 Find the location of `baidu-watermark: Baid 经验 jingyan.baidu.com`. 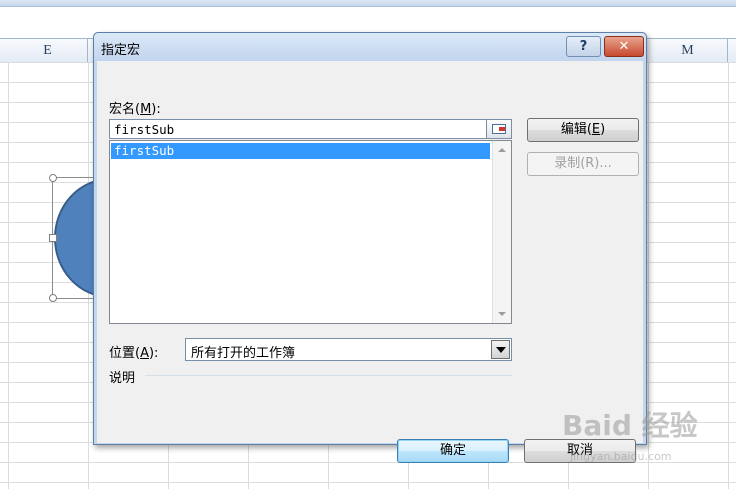

baidu-watermark: Baid 经验 jingyan.baidu.com is located at coordinates (647, 439).